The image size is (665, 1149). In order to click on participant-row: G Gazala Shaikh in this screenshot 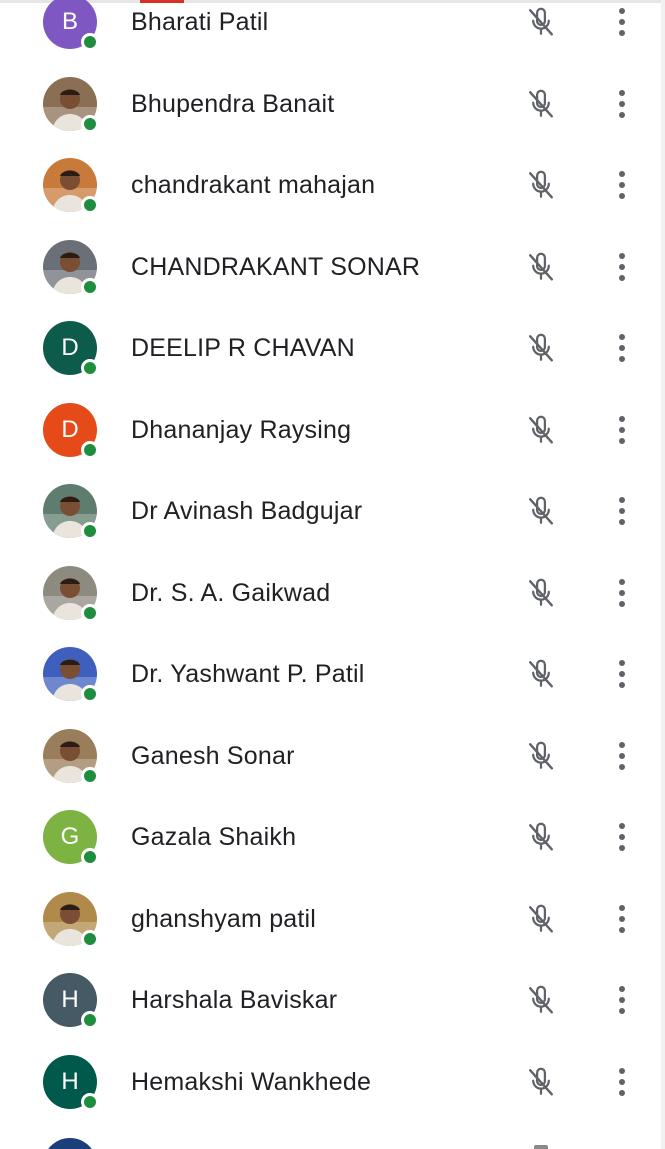, I will do `click(330, 837)`.